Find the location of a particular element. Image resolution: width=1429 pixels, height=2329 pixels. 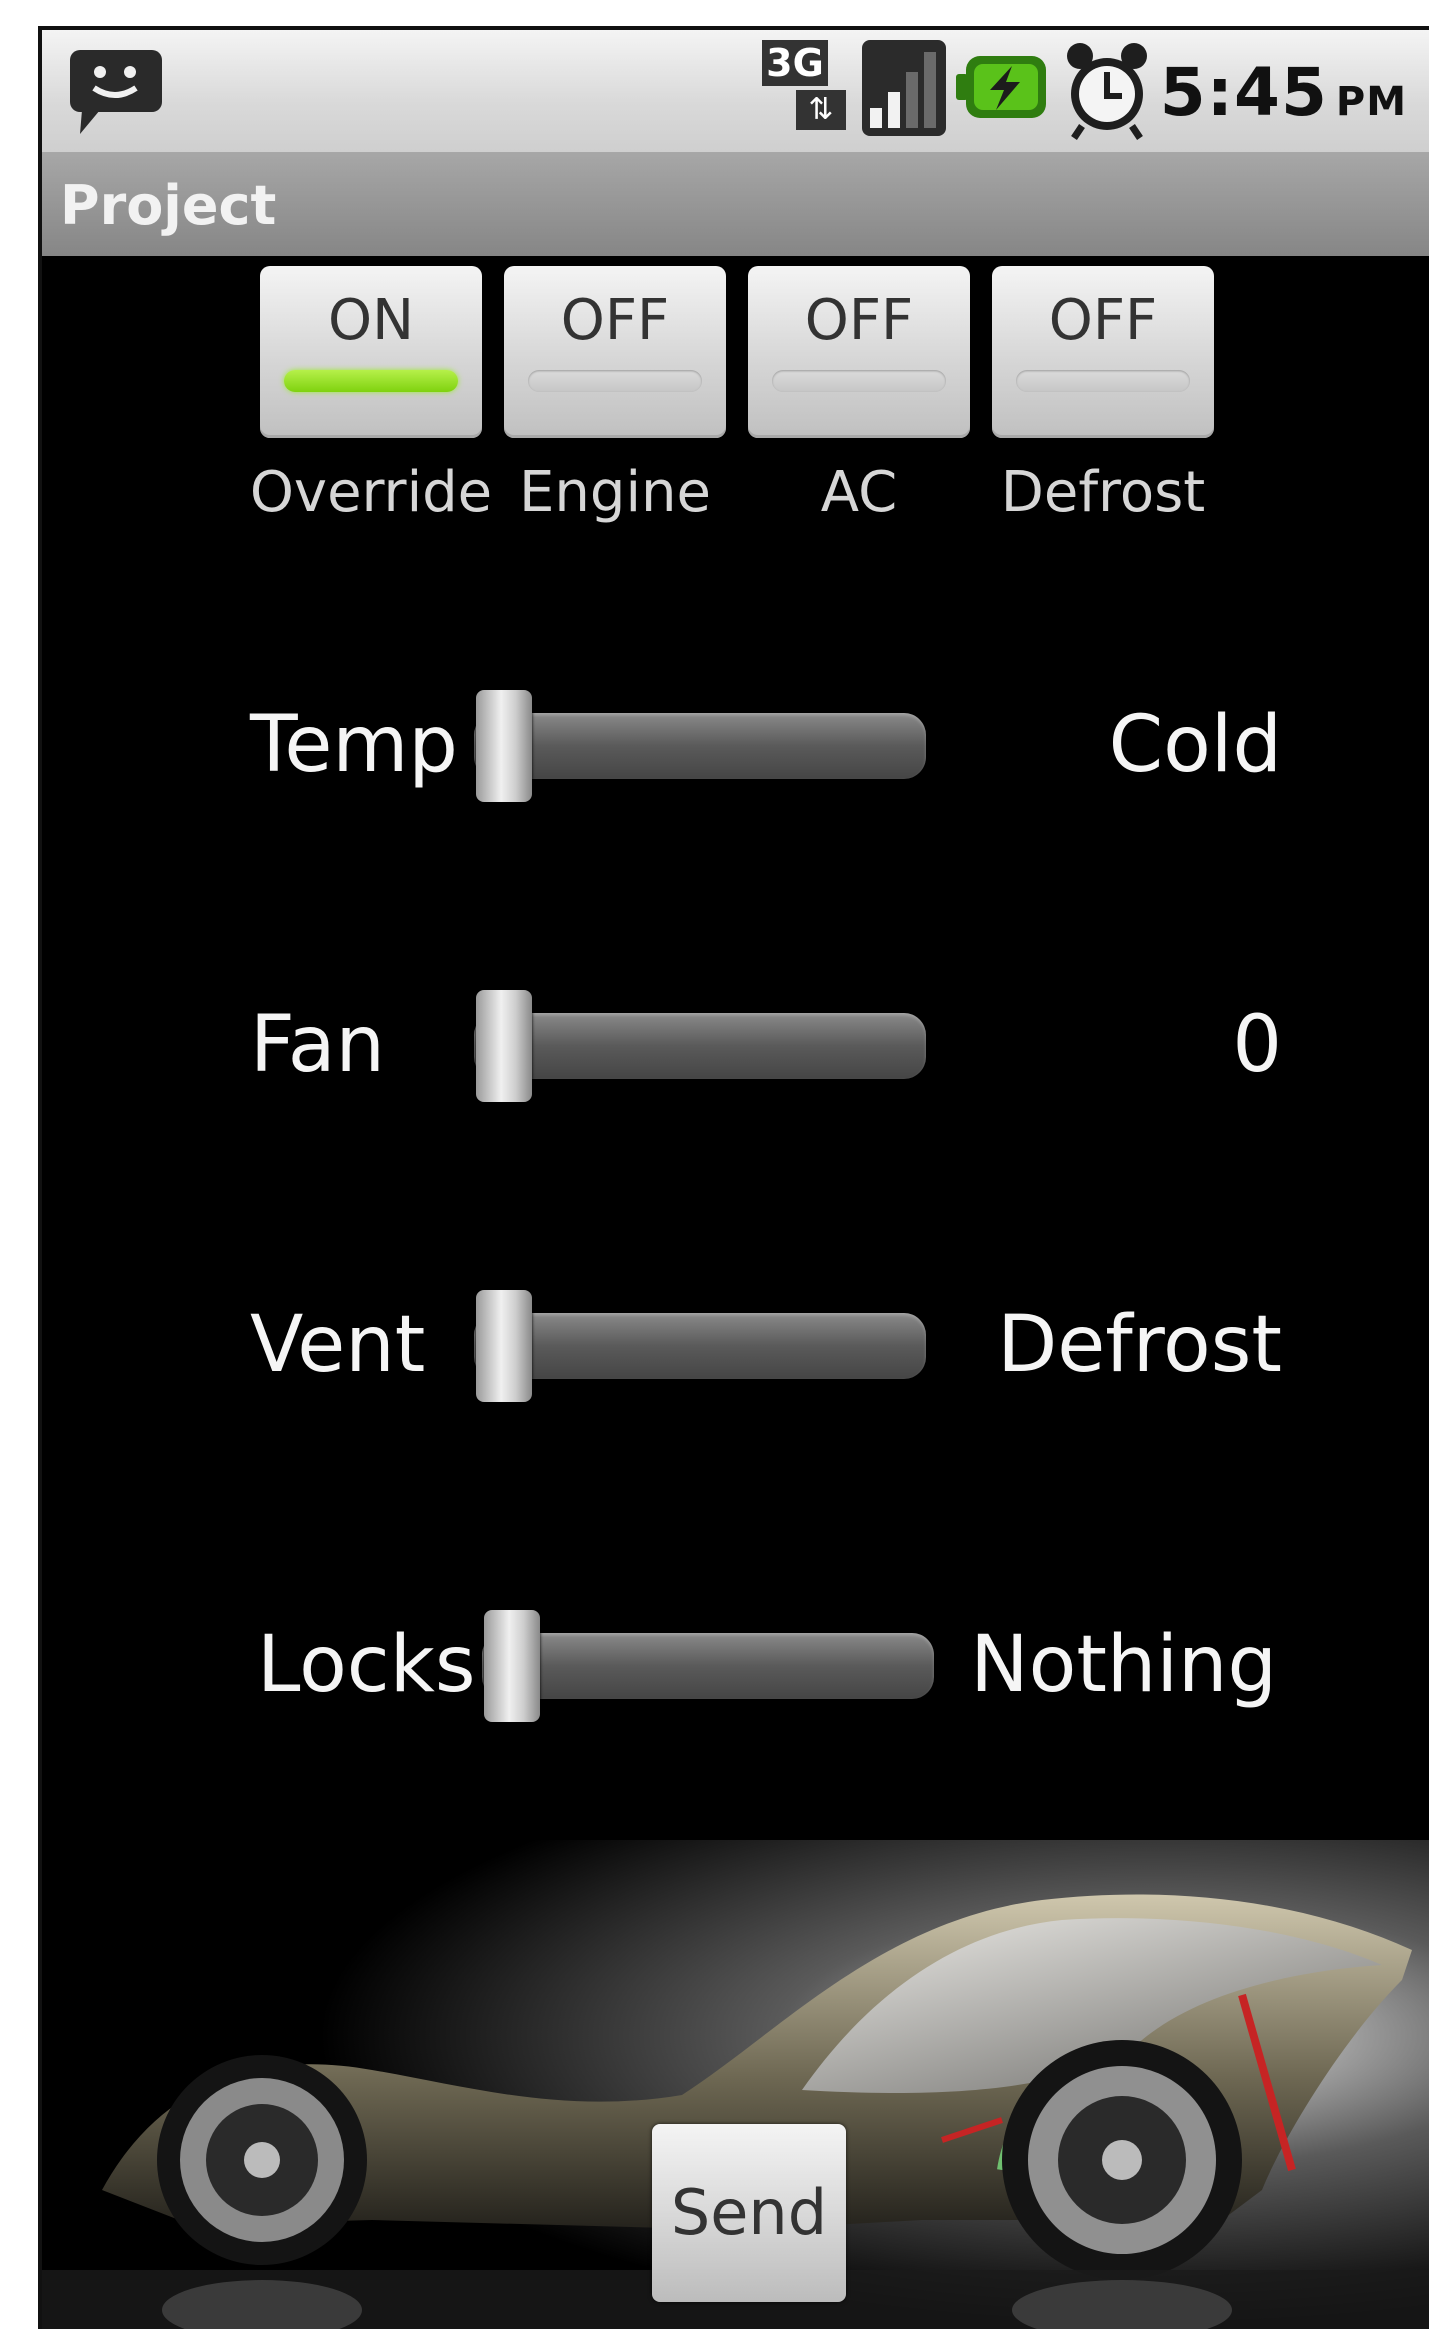

defrost-toggle-button: OFF is located at coordinates (1103, 352).